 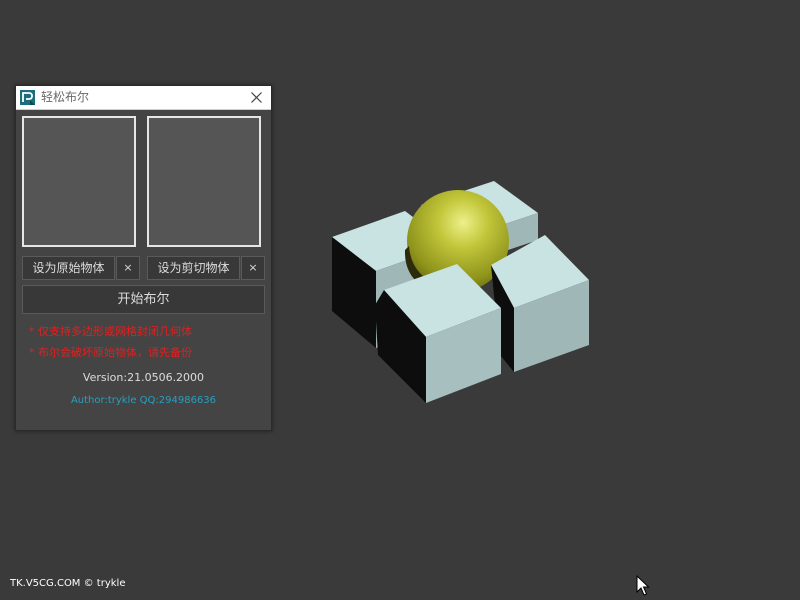 I want to click on clear-cutter-button: ×, so click(x=253, y=268).